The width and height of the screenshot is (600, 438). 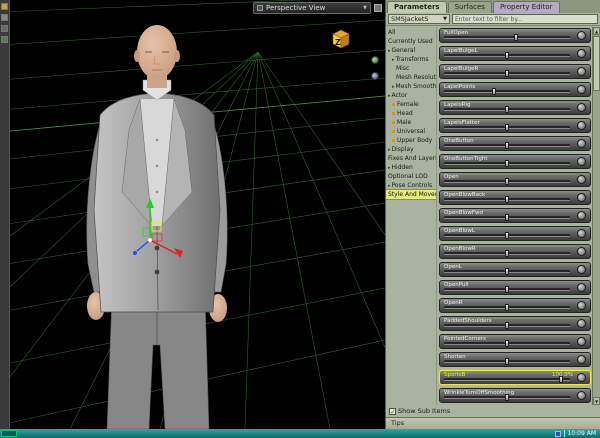 What do you see at coordinates (411, 104) in the screenshot?
I see `nav-item-female: Female` at bounding box center [411, 104].